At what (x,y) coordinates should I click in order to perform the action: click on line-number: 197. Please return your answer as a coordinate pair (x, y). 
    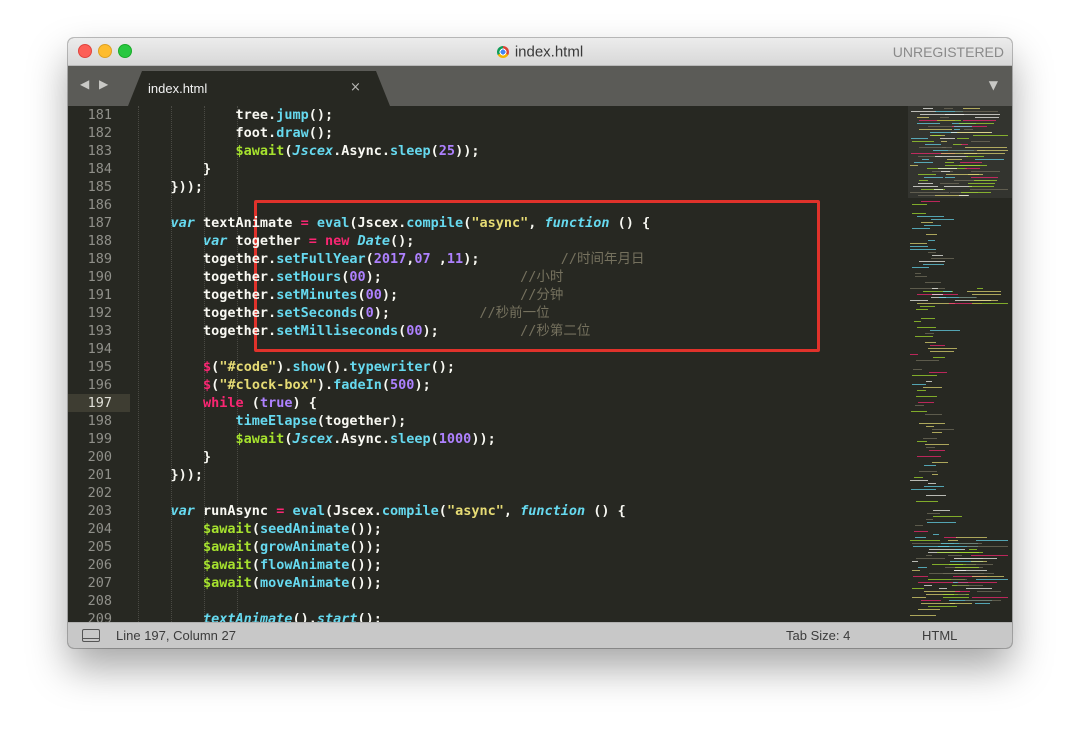
    Looking at the image, I should click on (99, 403).